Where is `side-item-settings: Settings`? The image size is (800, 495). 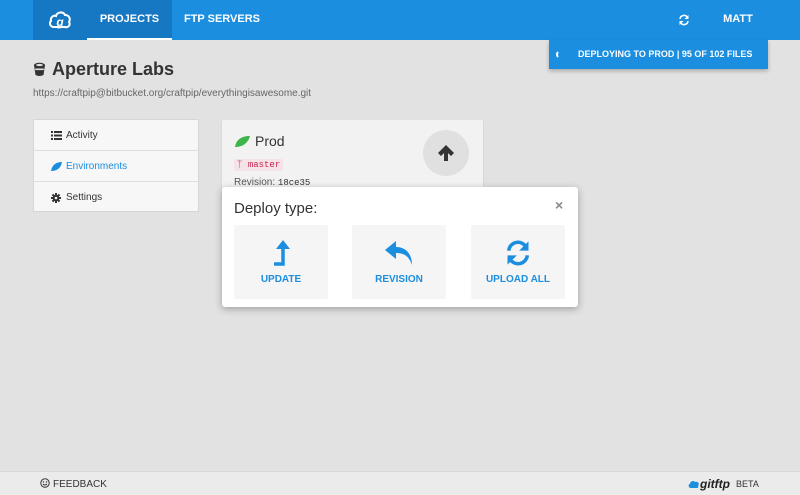
side-item-settings: Settings is located at coordinates (116, 197).